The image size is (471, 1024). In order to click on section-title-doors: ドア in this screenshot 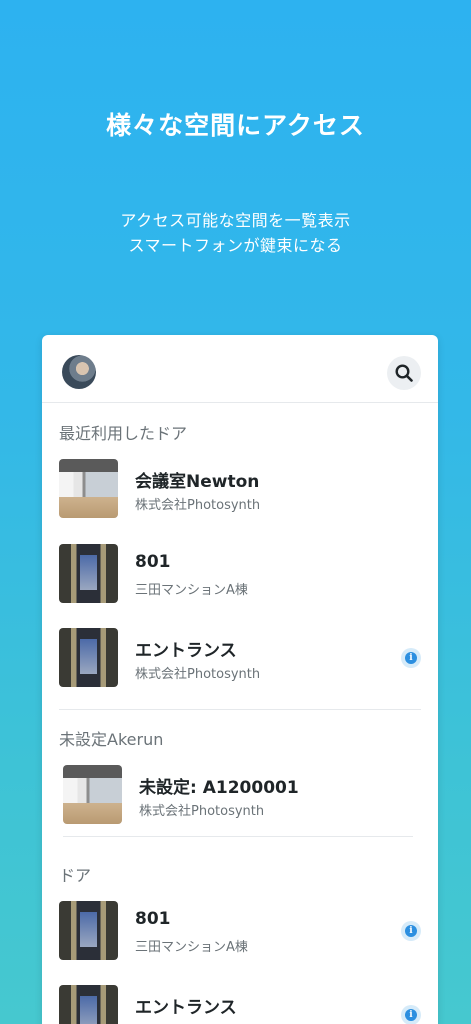, I will do `click(75, 875)`.